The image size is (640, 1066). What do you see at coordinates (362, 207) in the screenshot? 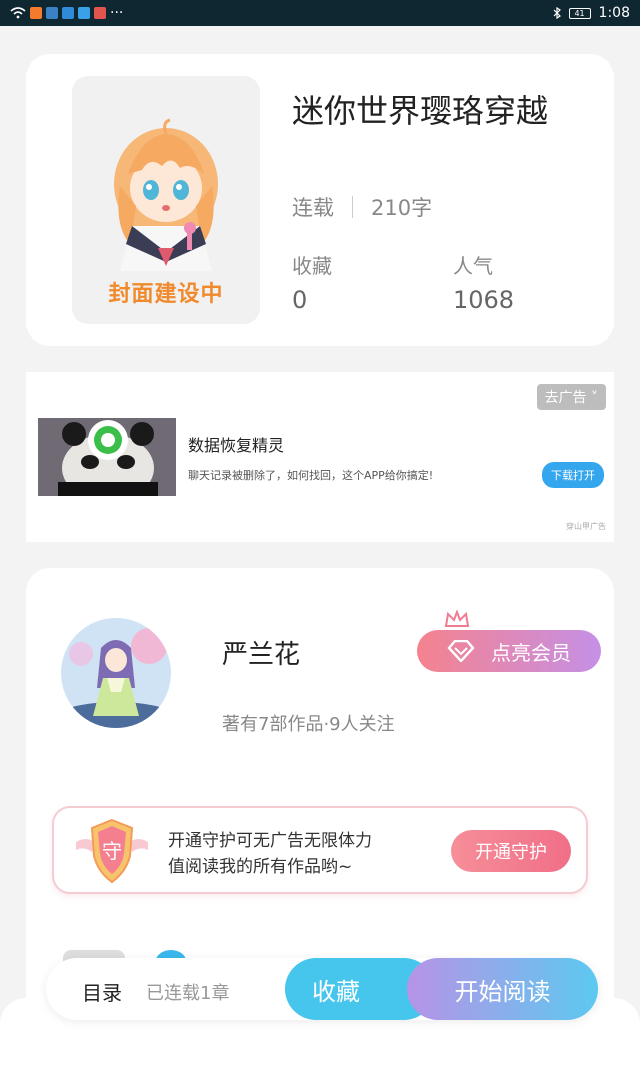
I see `book-meta: 连载 210字` at bounding box center [362, 207].